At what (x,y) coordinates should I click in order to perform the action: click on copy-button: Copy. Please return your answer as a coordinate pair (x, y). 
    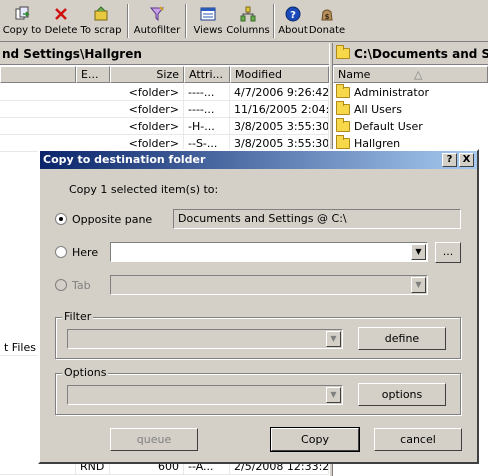
    Looking at the image, I should click on (315, 439).